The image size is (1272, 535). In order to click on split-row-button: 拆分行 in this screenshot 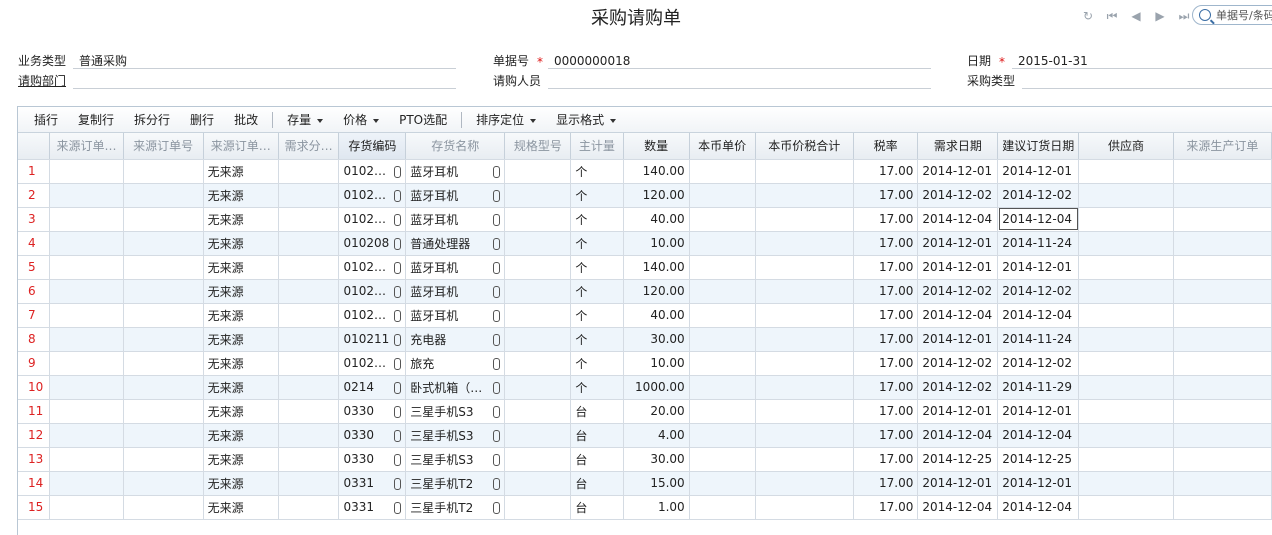, I will do `click(152, 119)`.